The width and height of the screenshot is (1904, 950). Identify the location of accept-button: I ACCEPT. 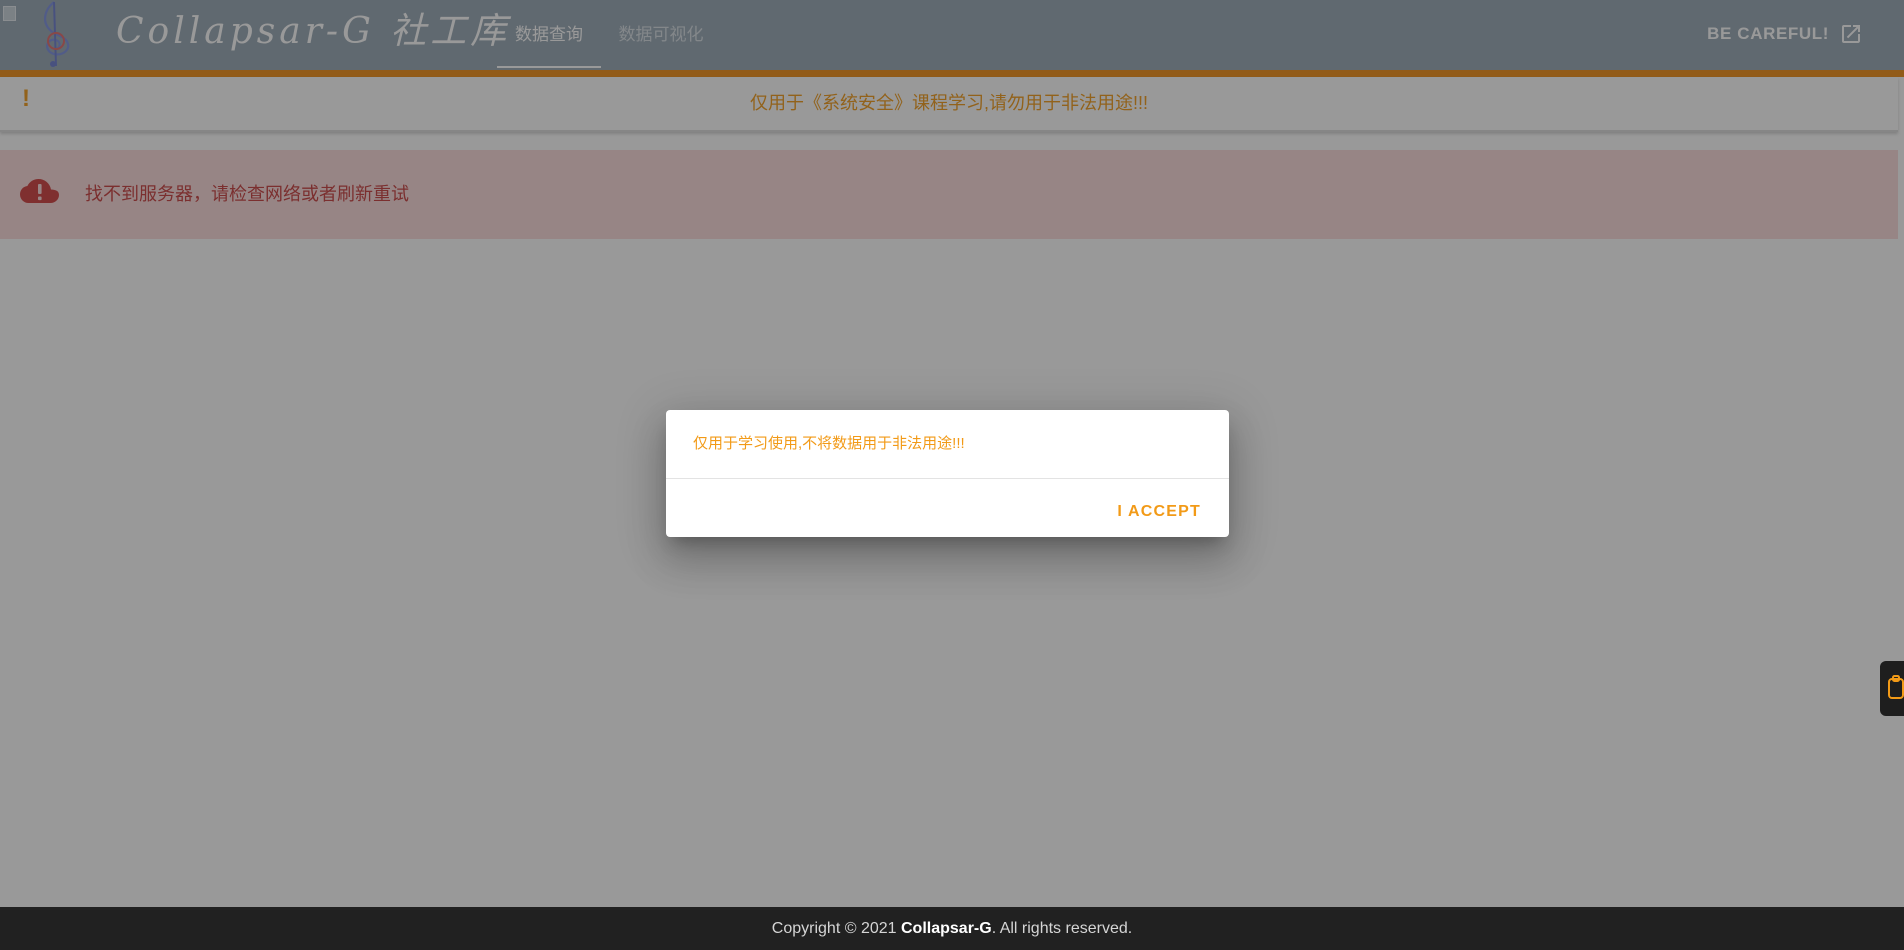
(1159, 512).